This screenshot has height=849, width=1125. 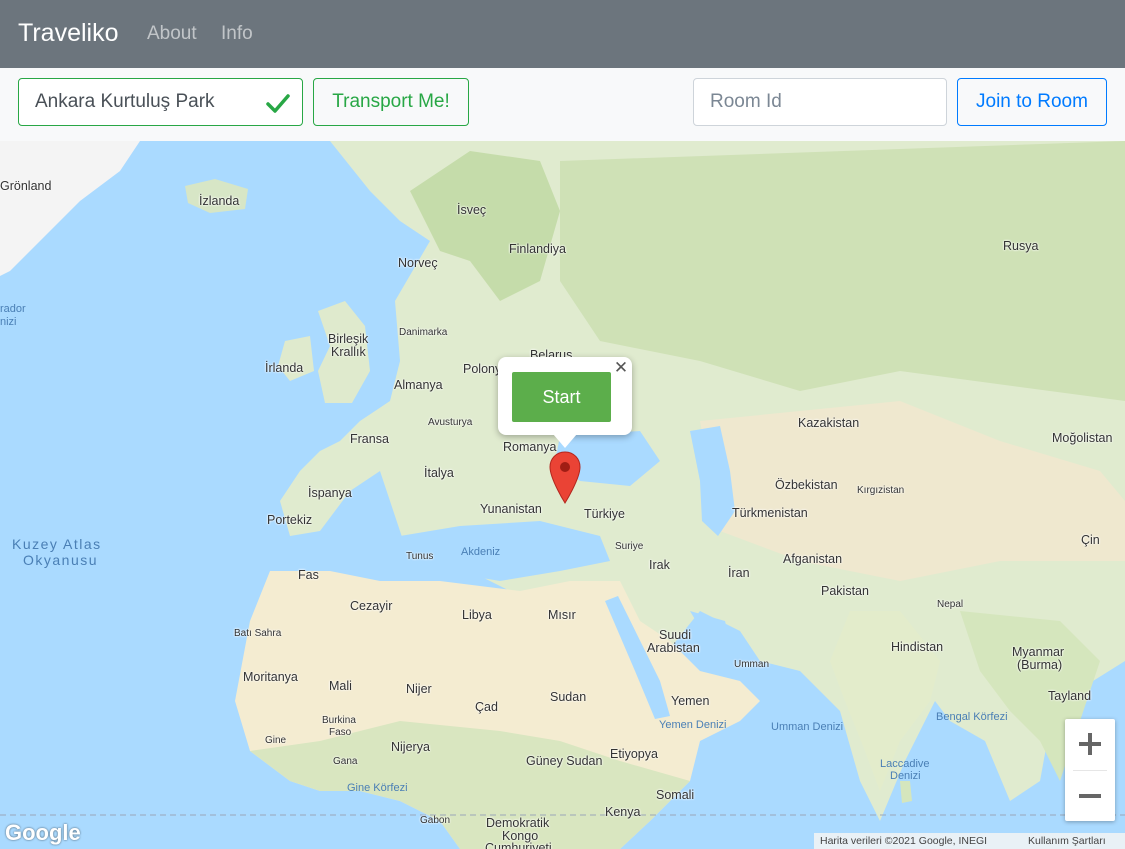 What do you see at coordinates (276, 740) in the screenshot?
I see `map-label: Gine` at bounding box center [276, 740].